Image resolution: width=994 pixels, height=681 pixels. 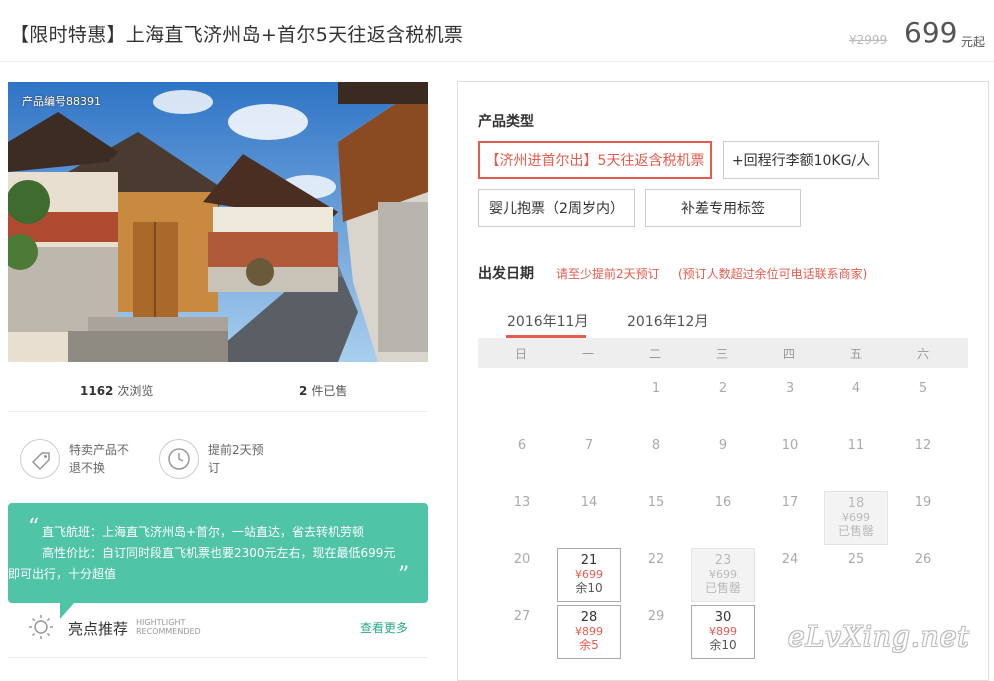 What do you see at coordinates (856, 503) in the screenshot?
I see `day-number: 18` at bounding box center [856, 503].